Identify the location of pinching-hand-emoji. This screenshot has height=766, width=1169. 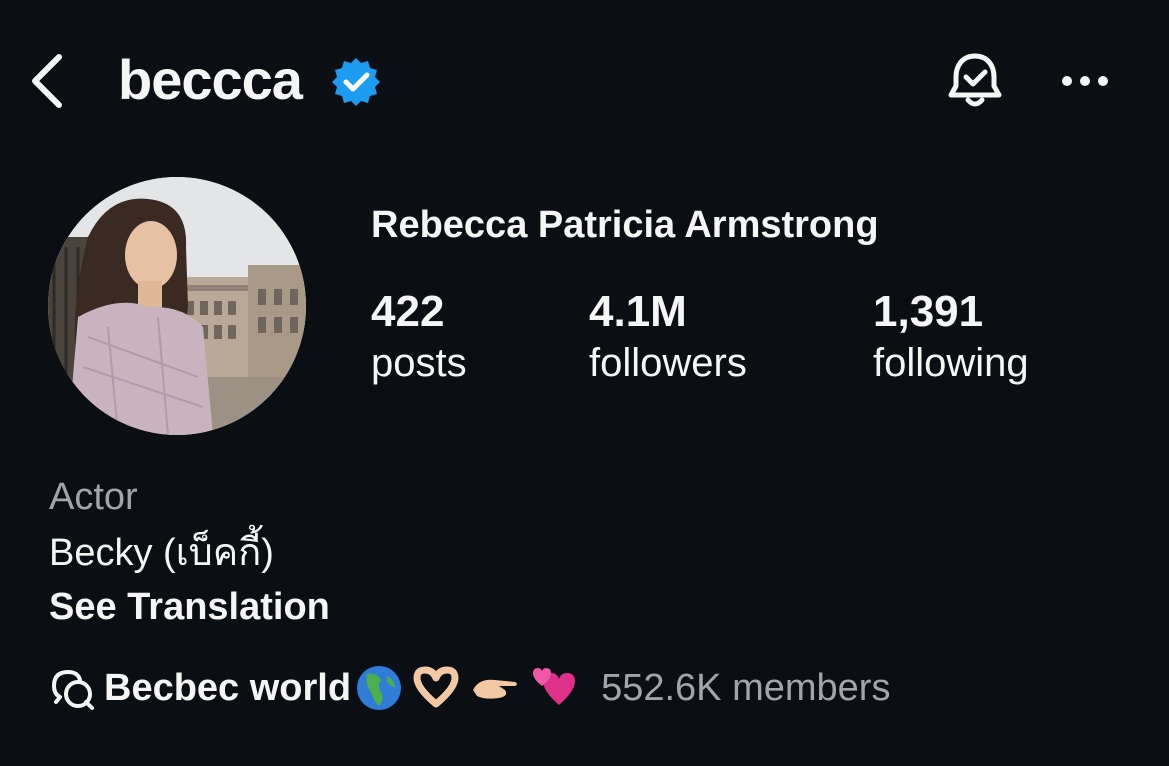
(495, 689).